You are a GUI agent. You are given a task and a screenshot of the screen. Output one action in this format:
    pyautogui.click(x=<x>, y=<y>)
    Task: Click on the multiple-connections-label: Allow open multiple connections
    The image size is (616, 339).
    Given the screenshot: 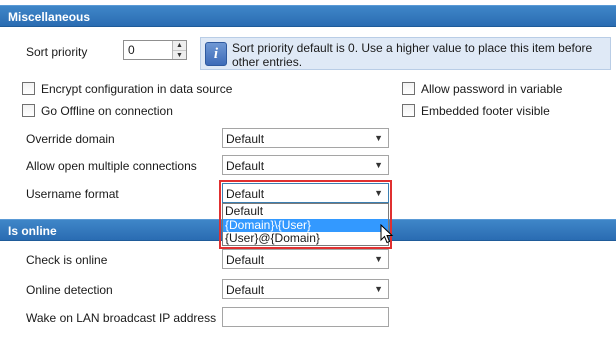 What is the action you would take?
    pyautogui.click(x=111, y=166)
    